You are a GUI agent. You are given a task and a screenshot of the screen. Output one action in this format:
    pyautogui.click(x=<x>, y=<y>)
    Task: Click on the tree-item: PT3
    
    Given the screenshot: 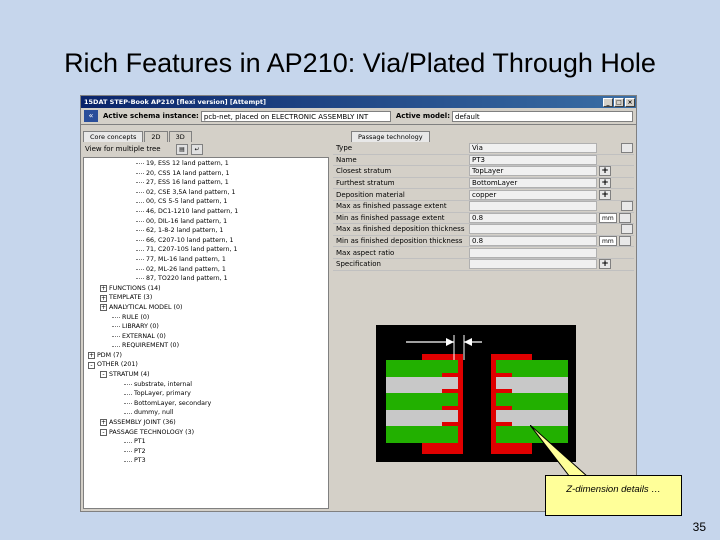 What is the action you would take?
    pyautogui.click(x=206, y=461)
    